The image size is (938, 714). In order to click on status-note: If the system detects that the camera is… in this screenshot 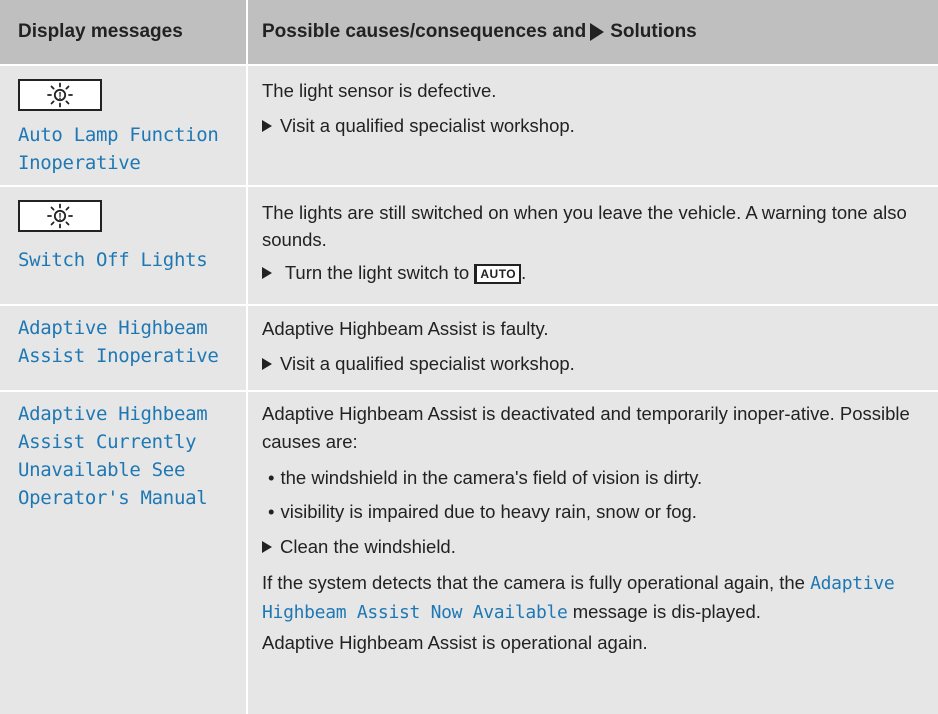, I will do `click(594, 598)`.